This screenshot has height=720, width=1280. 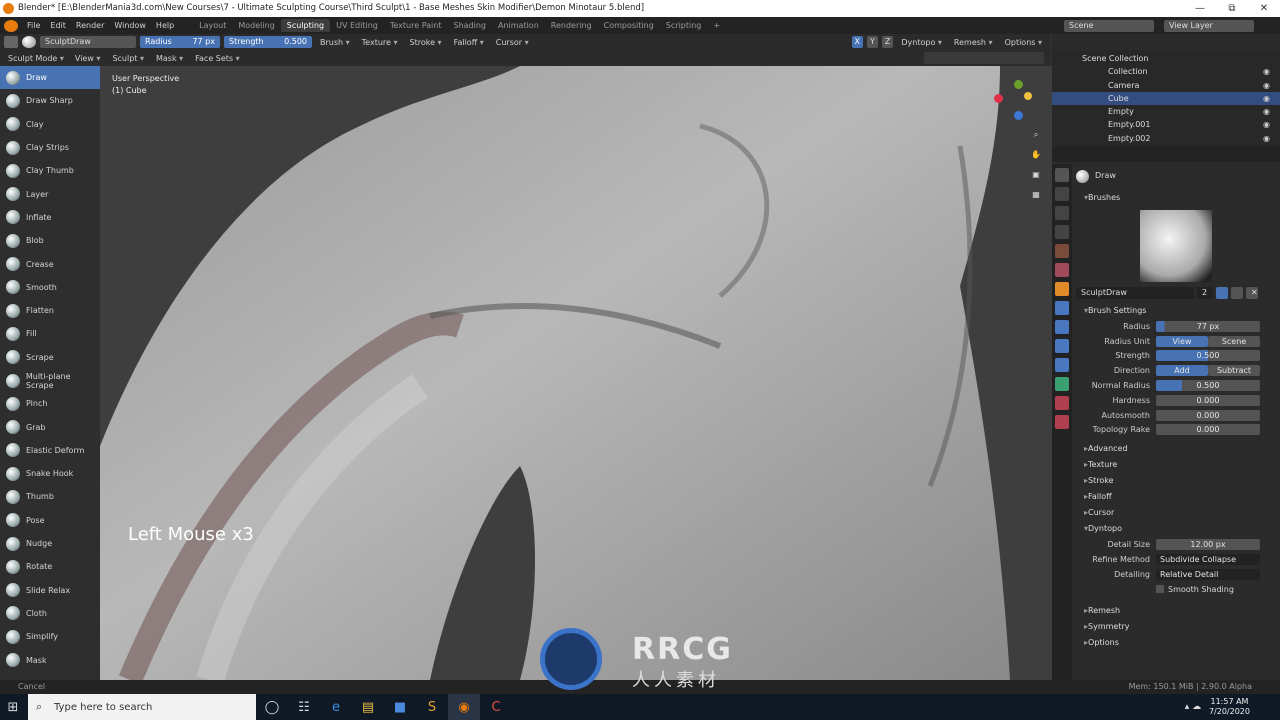 What do you see at coordinates (50, 217) in the screenshot?
I see `tool-inflate: Inflate` at bounding box center [50, 217].